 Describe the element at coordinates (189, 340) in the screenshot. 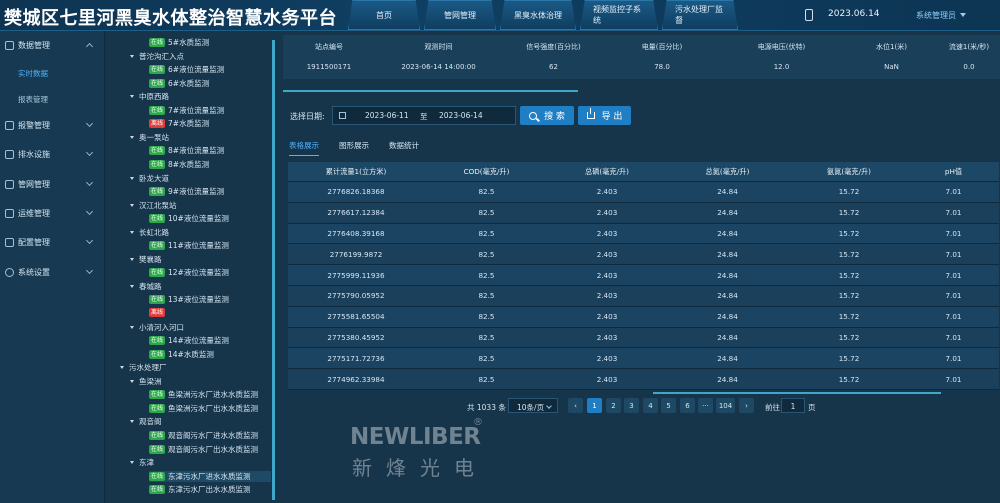

I see `tree-leaf: 在线 14#液位流量监测` at that location.